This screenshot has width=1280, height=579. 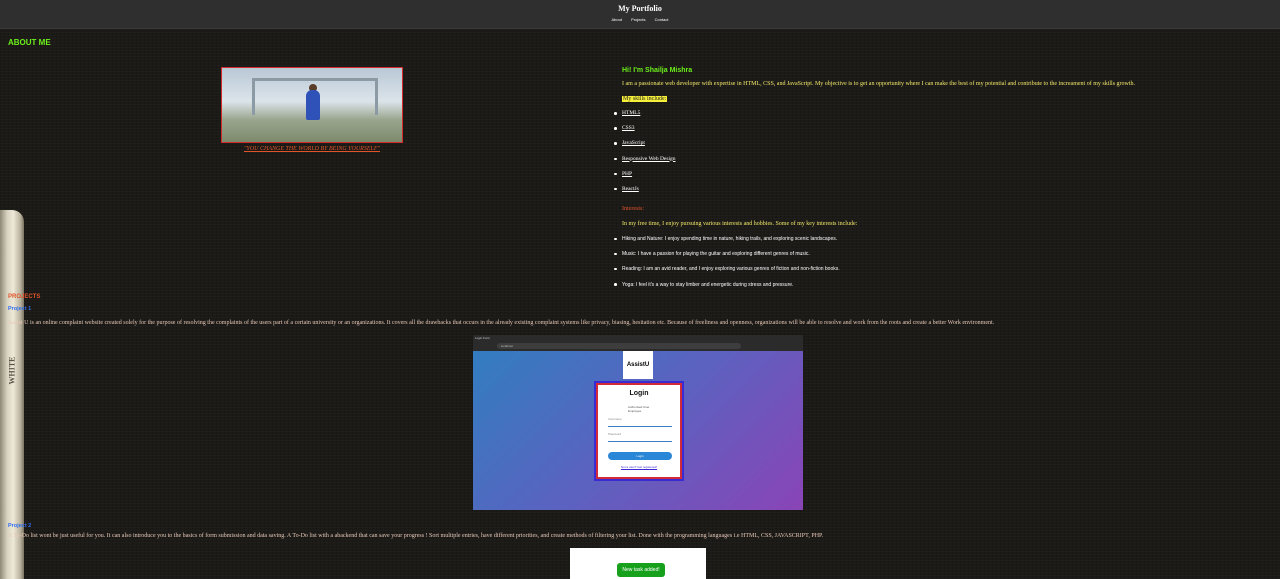 What do you see at coordinates (633, 209) in the screenshot?
I see `interests-label: Interests:` at bounding box center [633, 209].